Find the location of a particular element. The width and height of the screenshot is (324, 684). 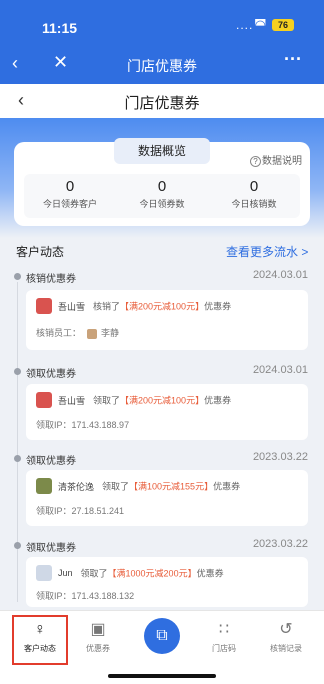

detail-value: 171.43.188.132 is located at coordinates (103, 596).